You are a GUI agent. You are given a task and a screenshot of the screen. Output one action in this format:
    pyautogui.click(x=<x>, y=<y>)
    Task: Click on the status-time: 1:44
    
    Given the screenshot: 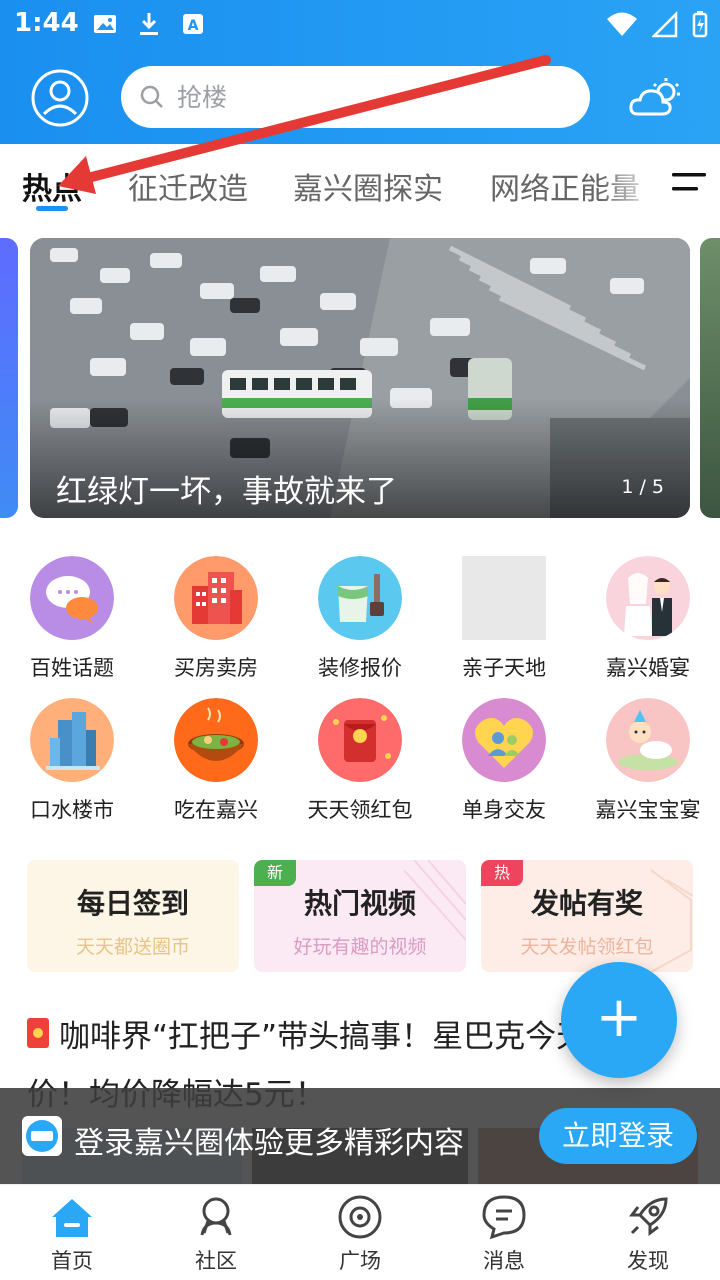 What is the action you would take?
    pyautogui.click(x=46, y=23)
    